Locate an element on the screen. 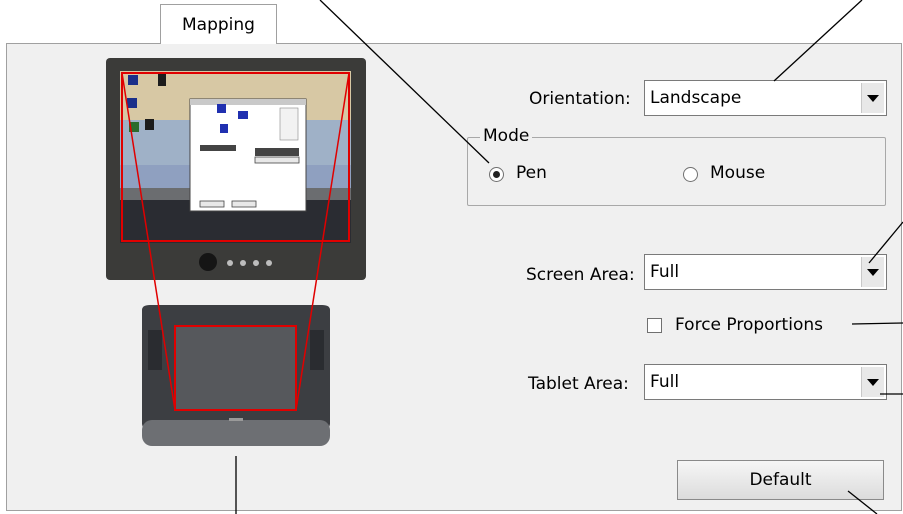  tab-mapping: Mapping is located at coordinates (218, 24).